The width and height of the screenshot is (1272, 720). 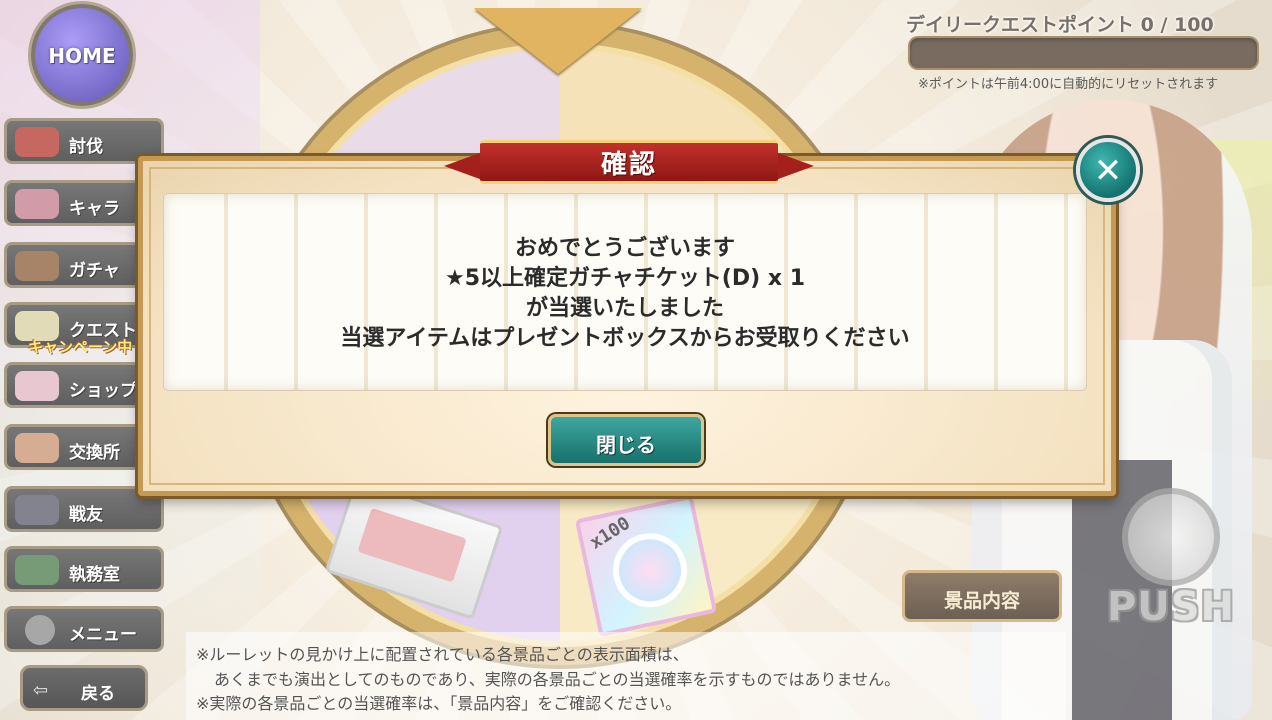 What do you see at coordinates (624, 308) in the screenshot?
I see `dialog-message-line: が当選いたしました` at bounding box center [624, 308].